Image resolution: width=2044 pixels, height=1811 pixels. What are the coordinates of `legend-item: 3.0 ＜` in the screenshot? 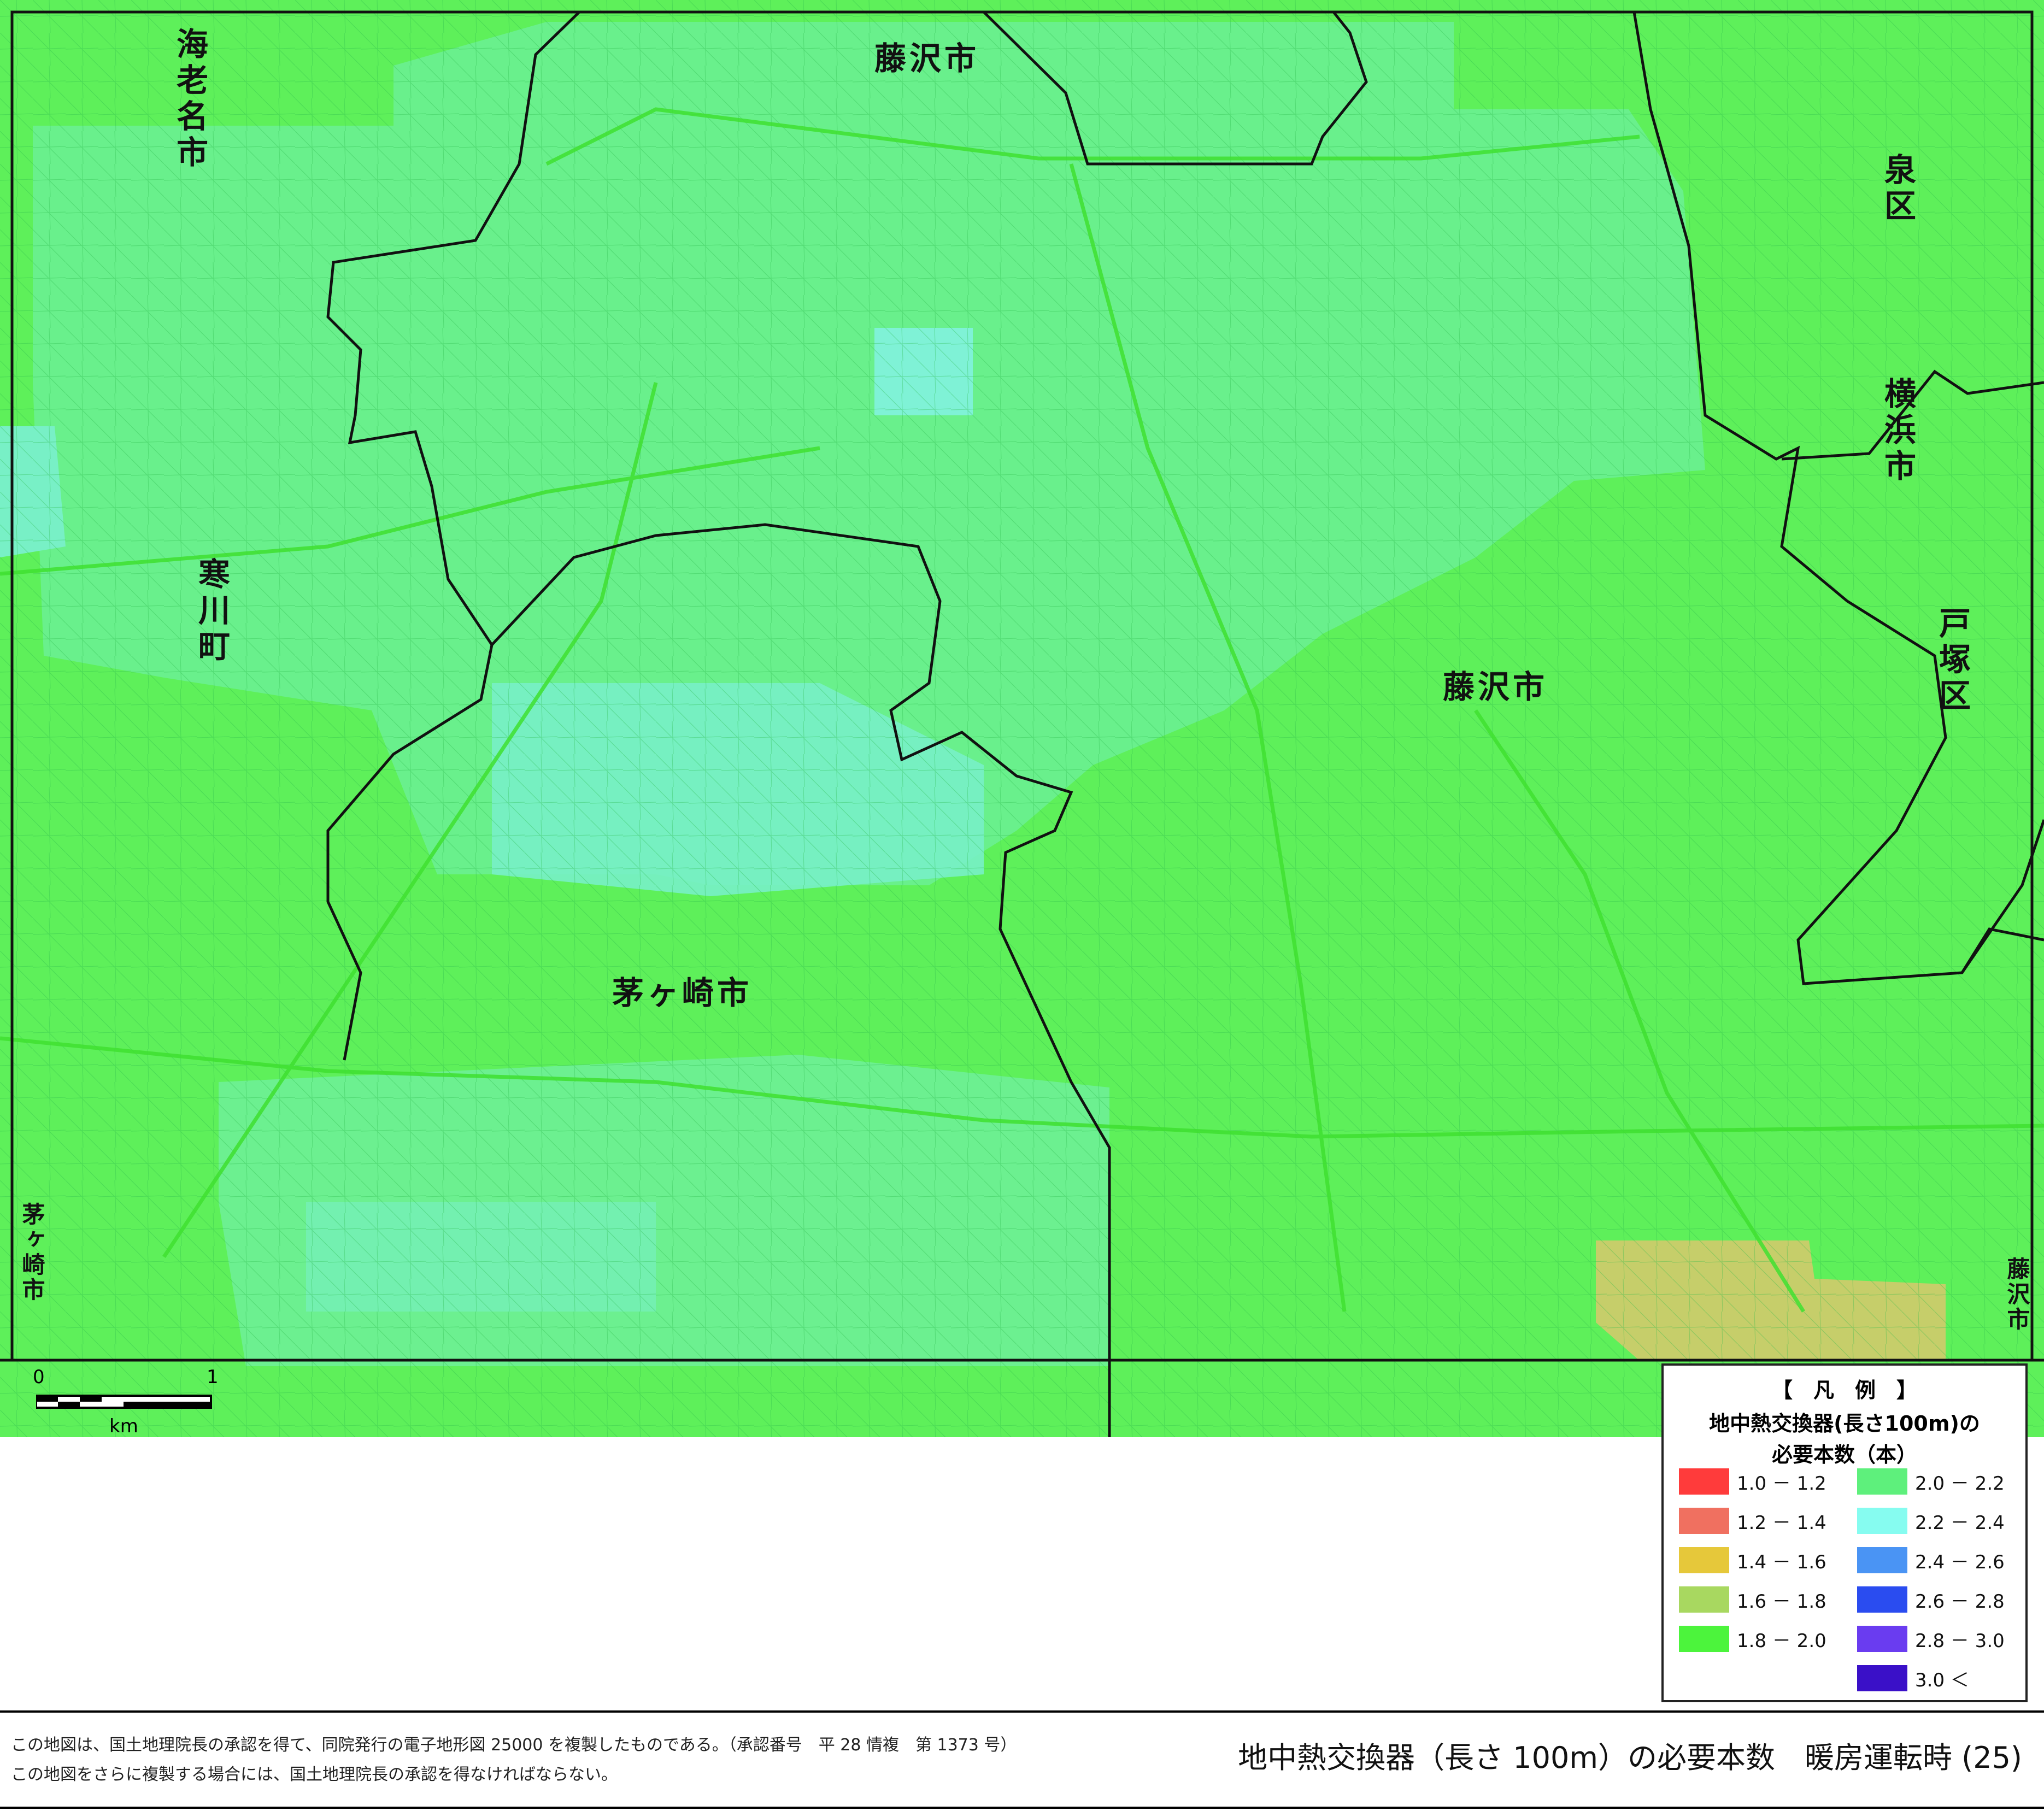 It's located at (1913, 1678).